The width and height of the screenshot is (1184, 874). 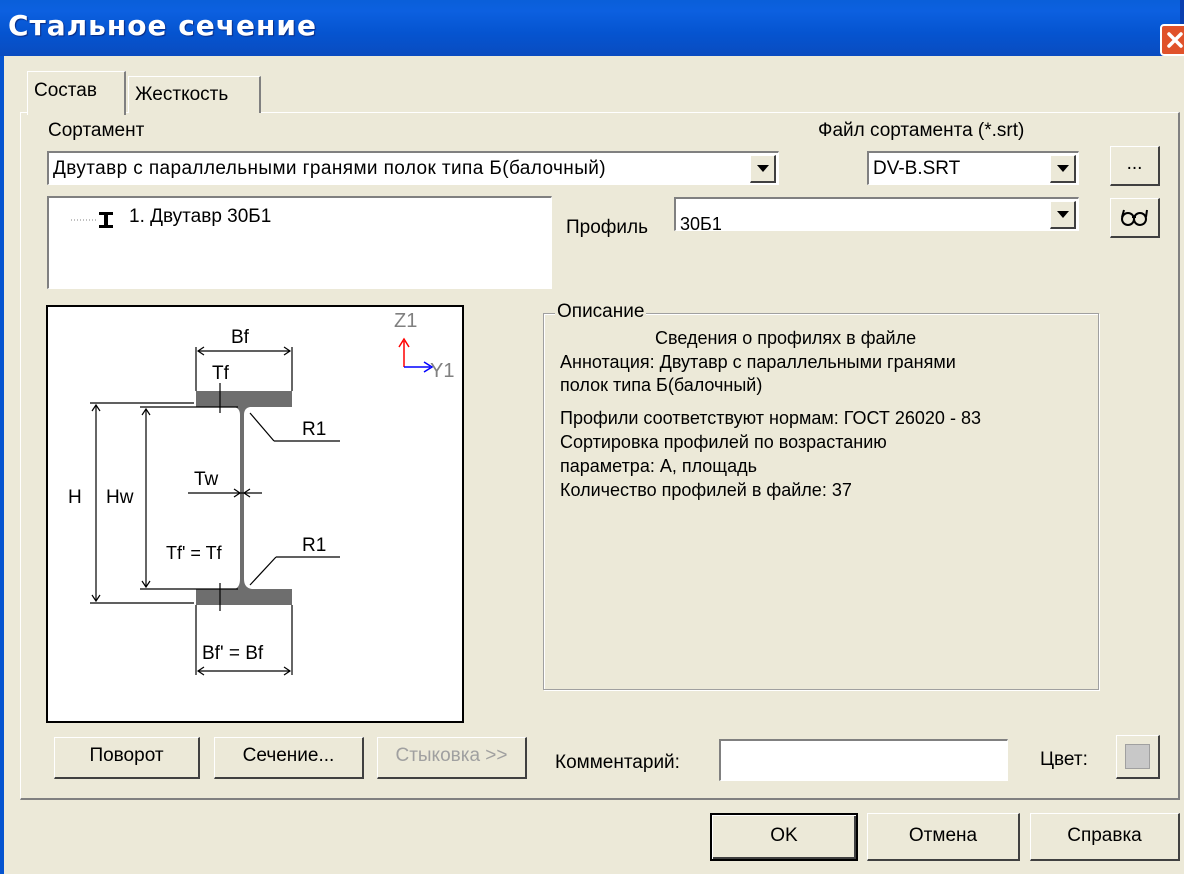 I want to click on color-label: Цвет:, so click(x=1064, y=759).